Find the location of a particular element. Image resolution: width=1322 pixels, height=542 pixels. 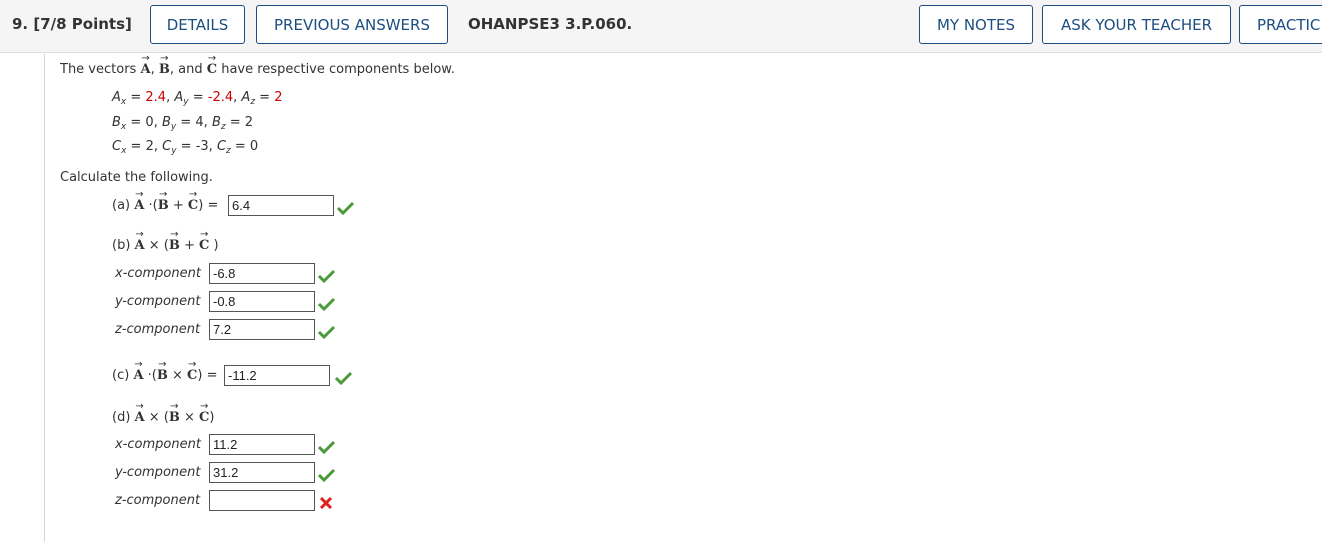

part-c-expression: (c) A ·(B × C) = is located at coordinates (165, 371).